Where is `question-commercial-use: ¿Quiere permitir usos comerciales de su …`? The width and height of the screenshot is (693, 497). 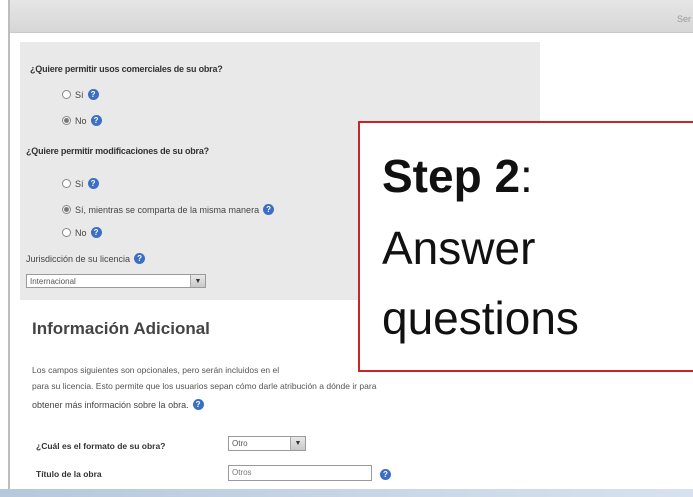
question-commercial-use: ¿Quiere permitir usos comerciales de su … is located at coordinates (126, 69).